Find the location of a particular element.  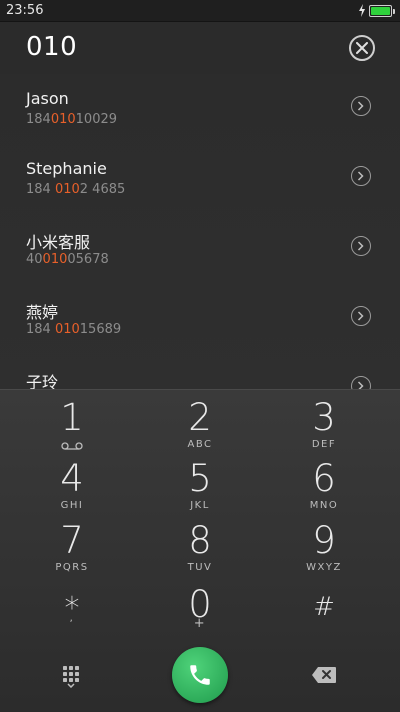

key-6: 6 MNO is located at coordinates (324, 487).